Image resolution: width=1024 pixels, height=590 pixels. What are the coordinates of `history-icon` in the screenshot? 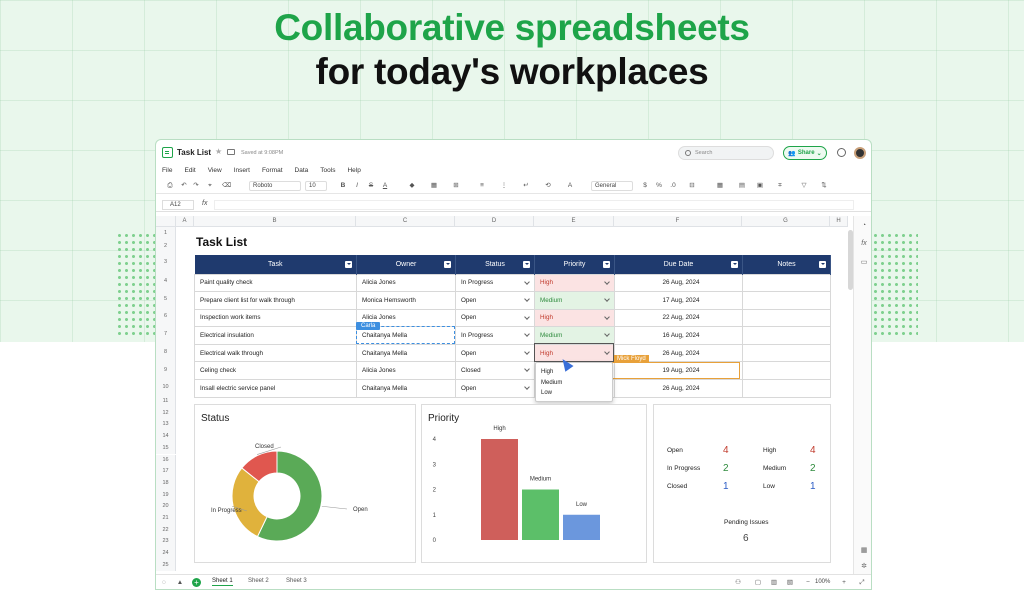 It's located at (841, 152).